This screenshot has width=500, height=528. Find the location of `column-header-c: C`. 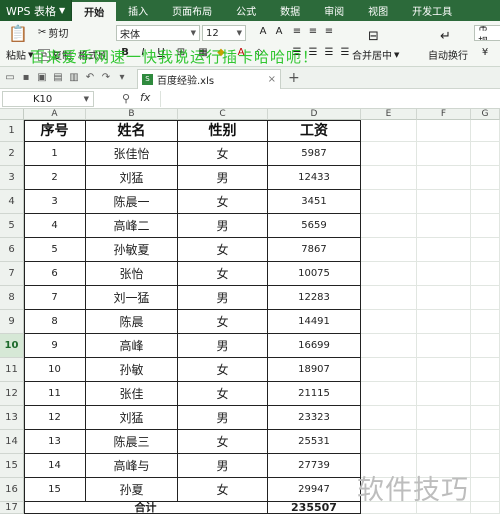

column-header-c: C is located at coordinates (223, 114).